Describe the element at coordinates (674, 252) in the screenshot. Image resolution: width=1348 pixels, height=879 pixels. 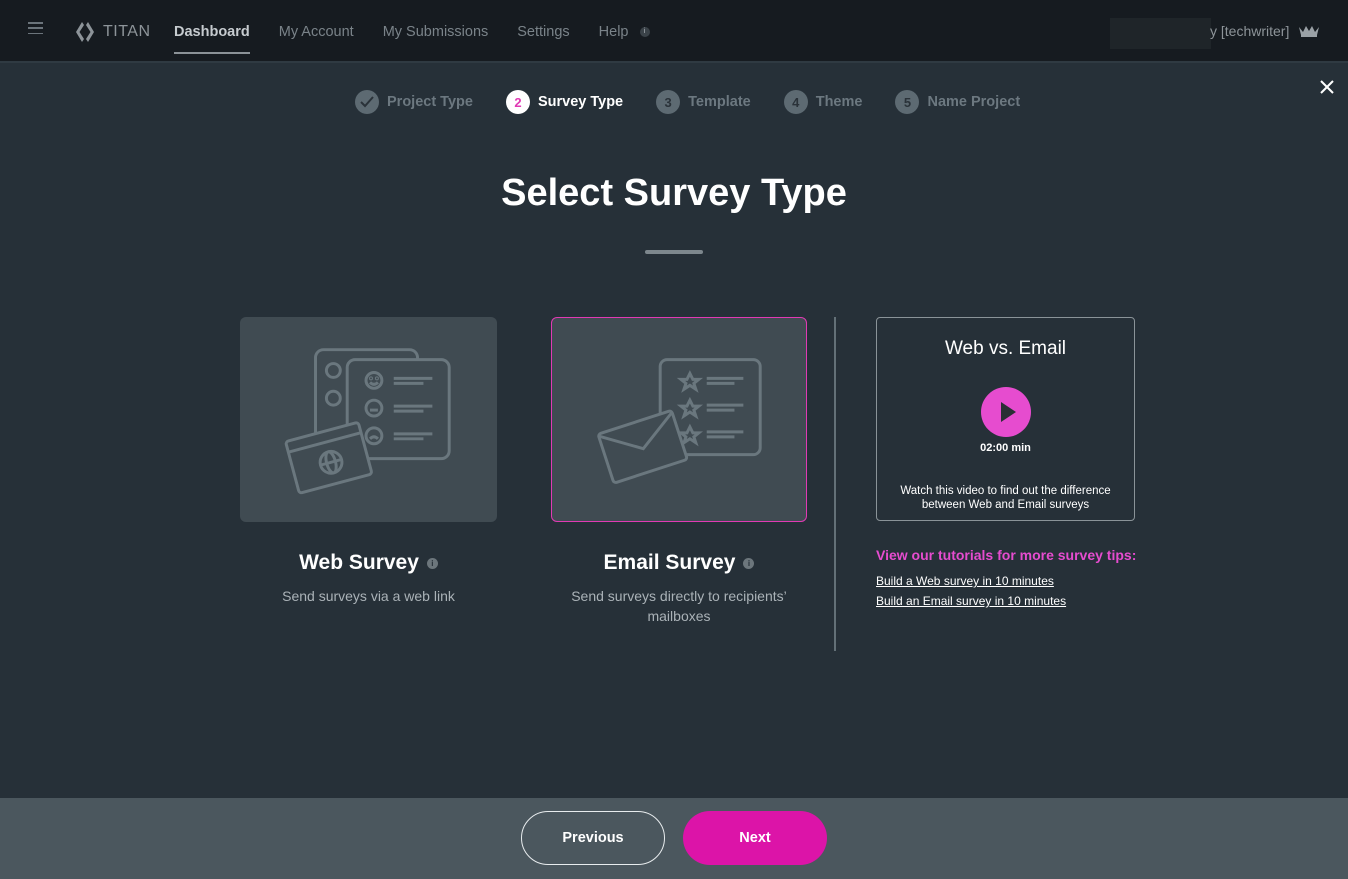
I see `title-divider` at that location.